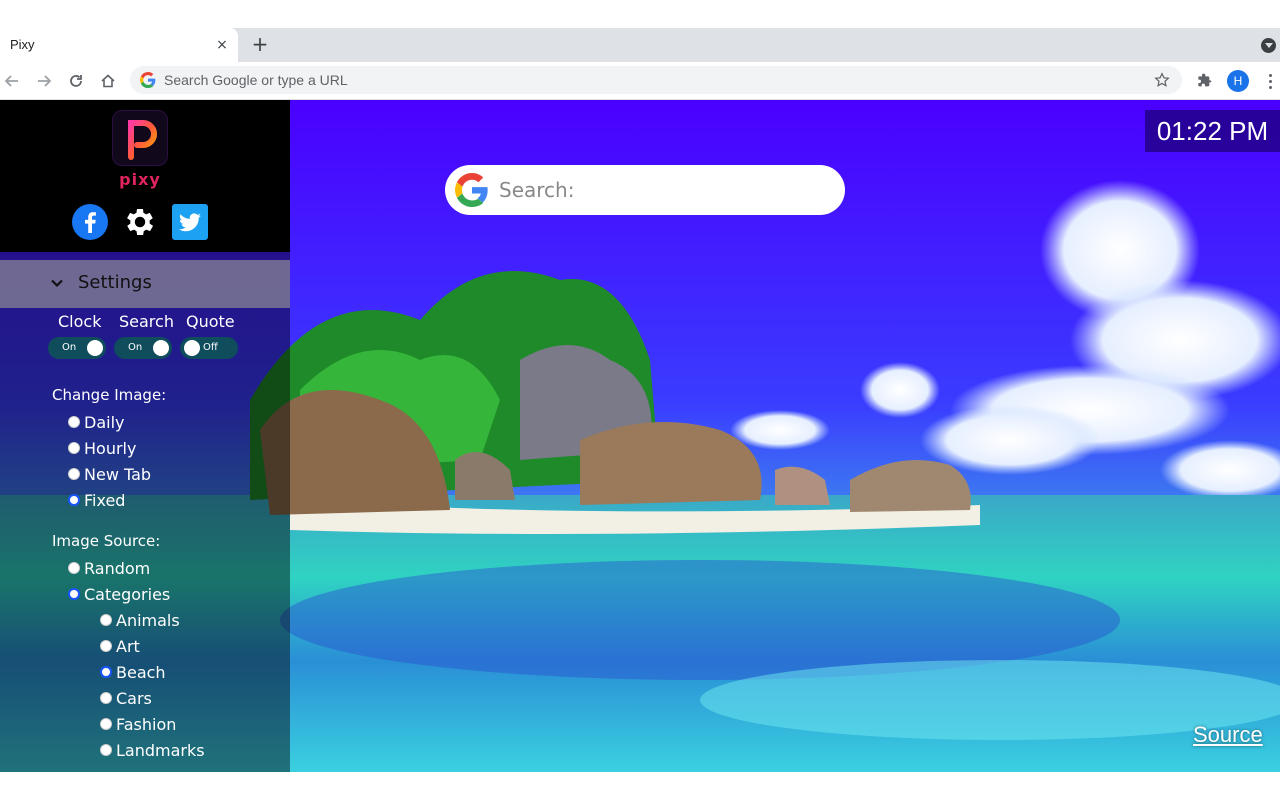 This screenshot has width=1280, height=800. Describe the element at coordinates (141, 672) in the screenshot. I see `radio-label-beach: Beach` at that location.